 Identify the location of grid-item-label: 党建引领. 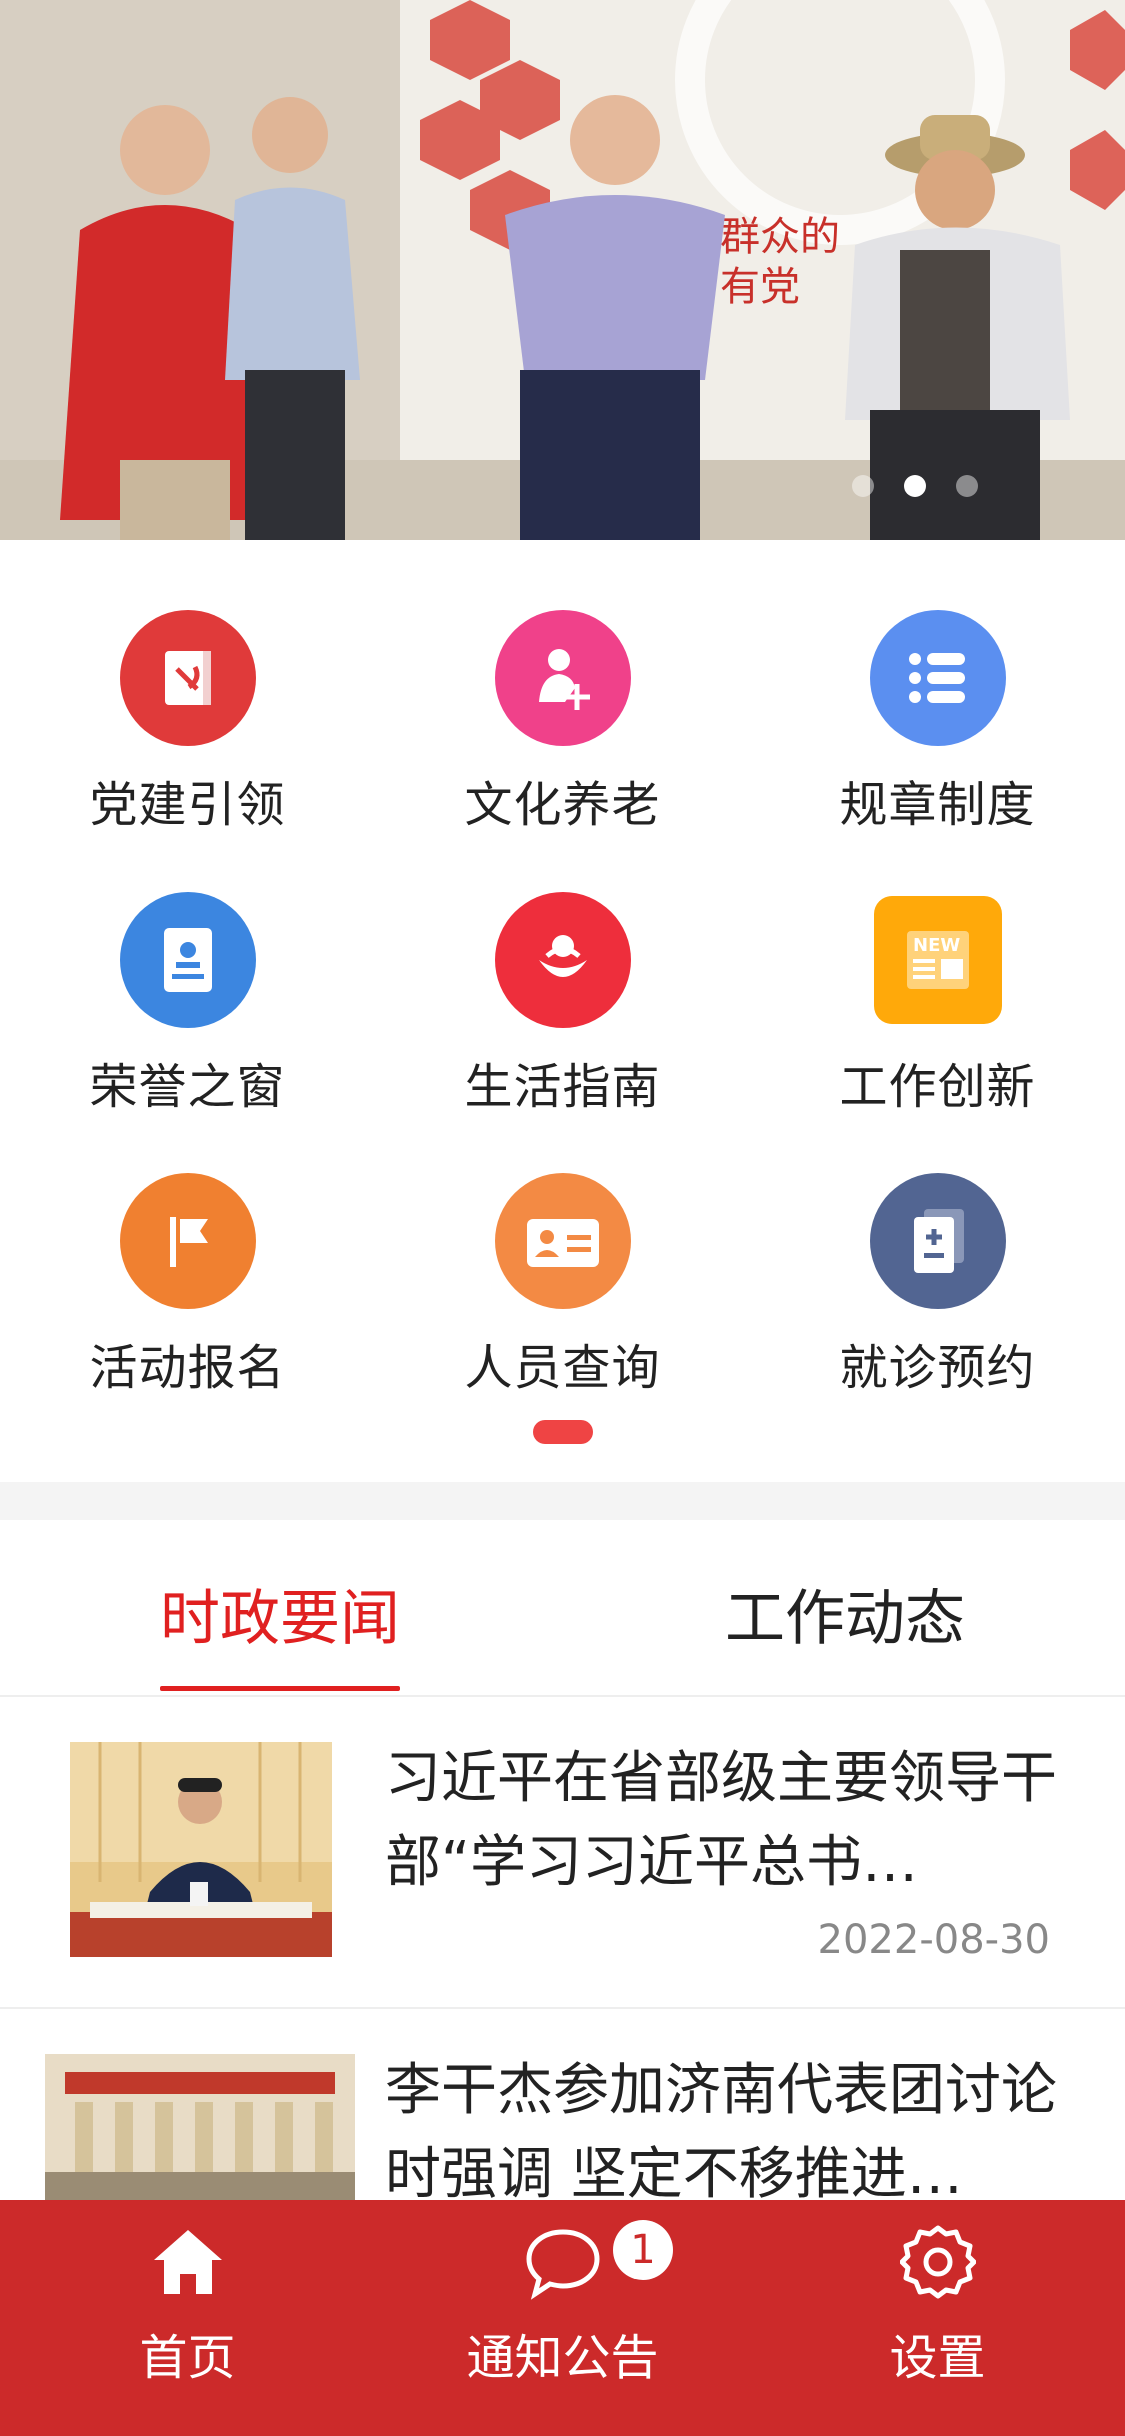
(187, 805).